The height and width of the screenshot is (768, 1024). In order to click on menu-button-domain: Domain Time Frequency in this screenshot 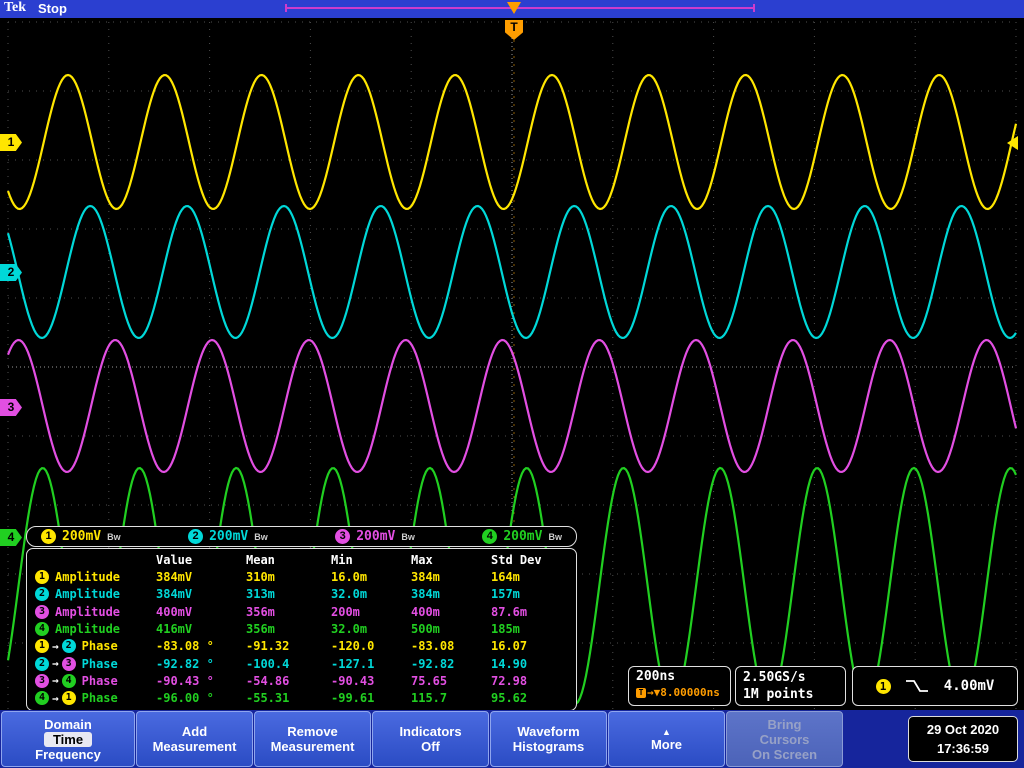, I will do `click(68, 739)`.